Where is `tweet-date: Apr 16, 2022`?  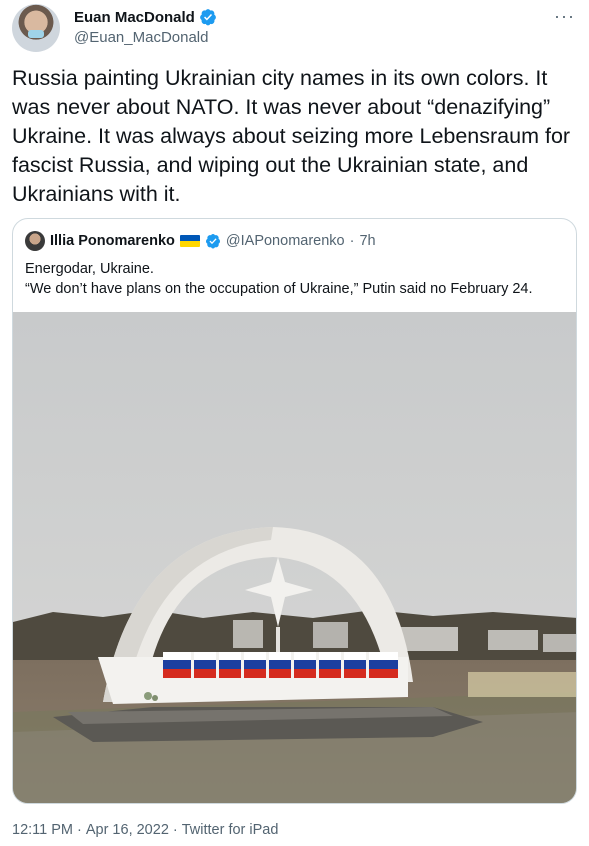 tweet-date: Apr 16, 2022 is located at coordinates (127, 830).